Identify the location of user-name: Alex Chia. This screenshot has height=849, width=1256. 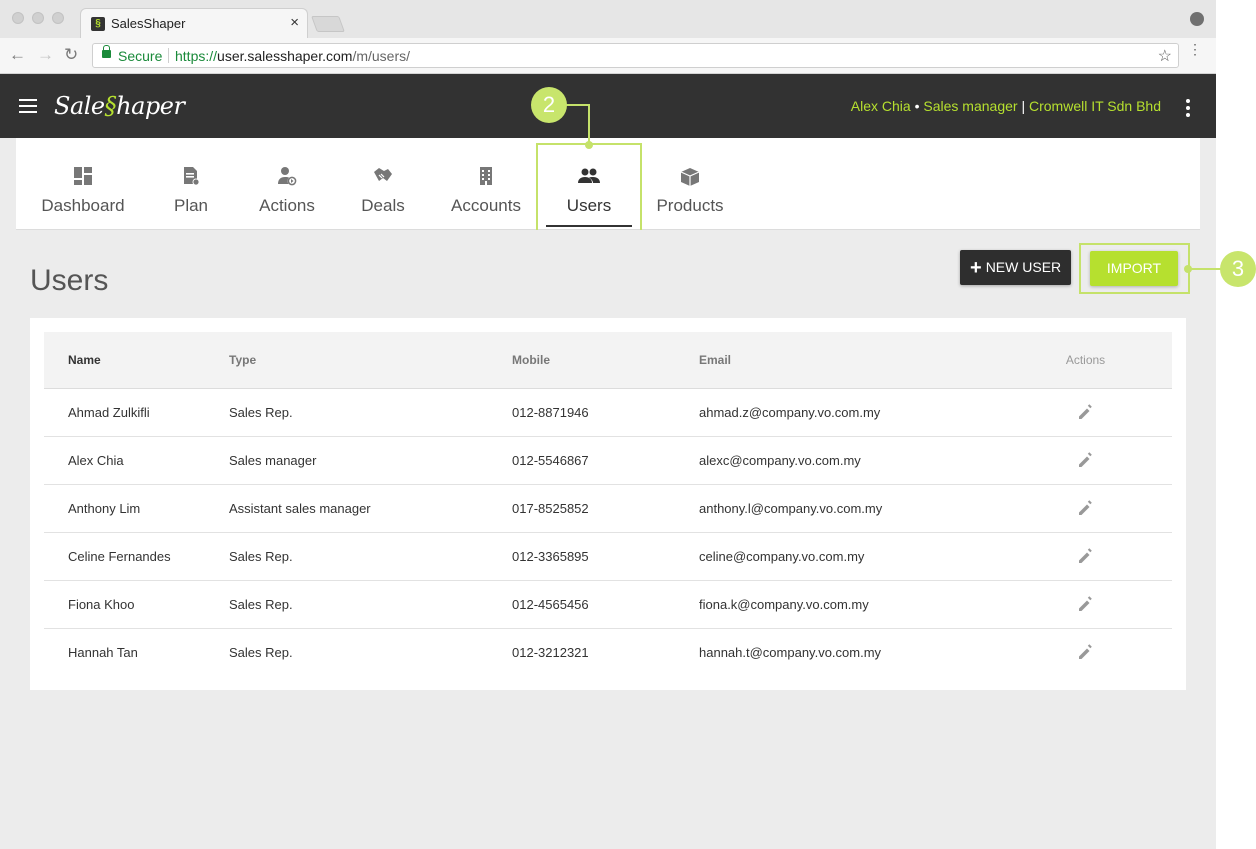
(881, 106).